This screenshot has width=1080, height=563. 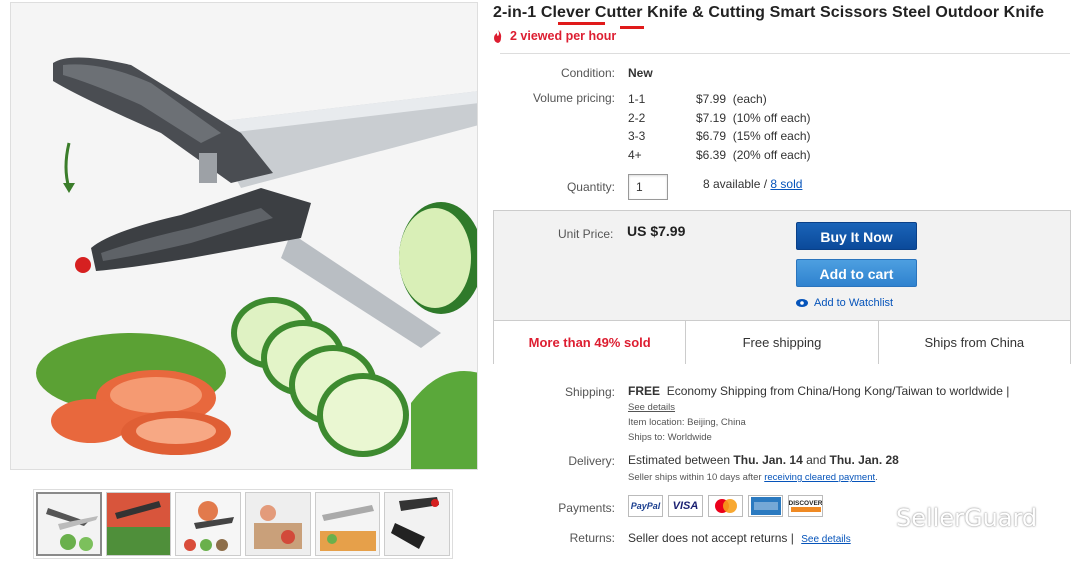 I want to click on volume-qty: 4+, so click(x=635, y=155).